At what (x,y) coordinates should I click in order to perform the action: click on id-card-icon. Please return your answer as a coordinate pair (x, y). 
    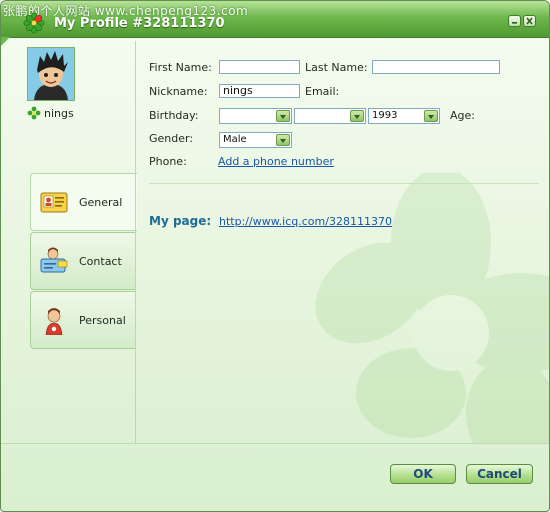
    Looking at the image, I should click on (54, 202).